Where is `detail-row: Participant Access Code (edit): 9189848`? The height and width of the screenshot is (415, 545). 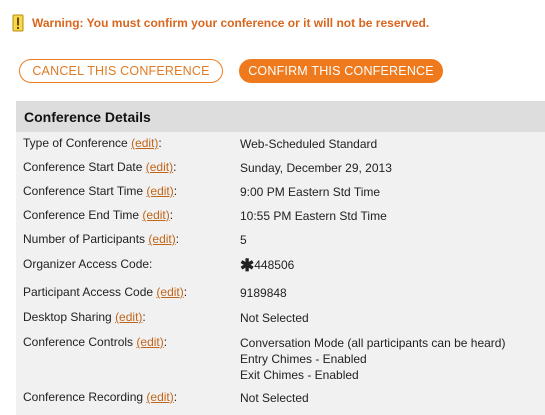 detail-row: Participant Access Code (edit): 9189848 is located at coordinates (284, 293).